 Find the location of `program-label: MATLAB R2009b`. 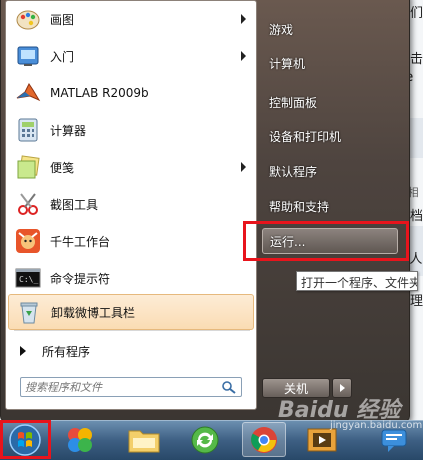

program-label: MATLAB R2009b is located at coordinates (99, 93).